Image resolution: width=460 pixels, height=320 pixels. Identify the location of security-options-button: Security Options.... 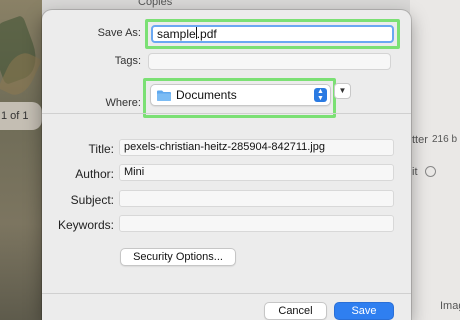
(178, 257).